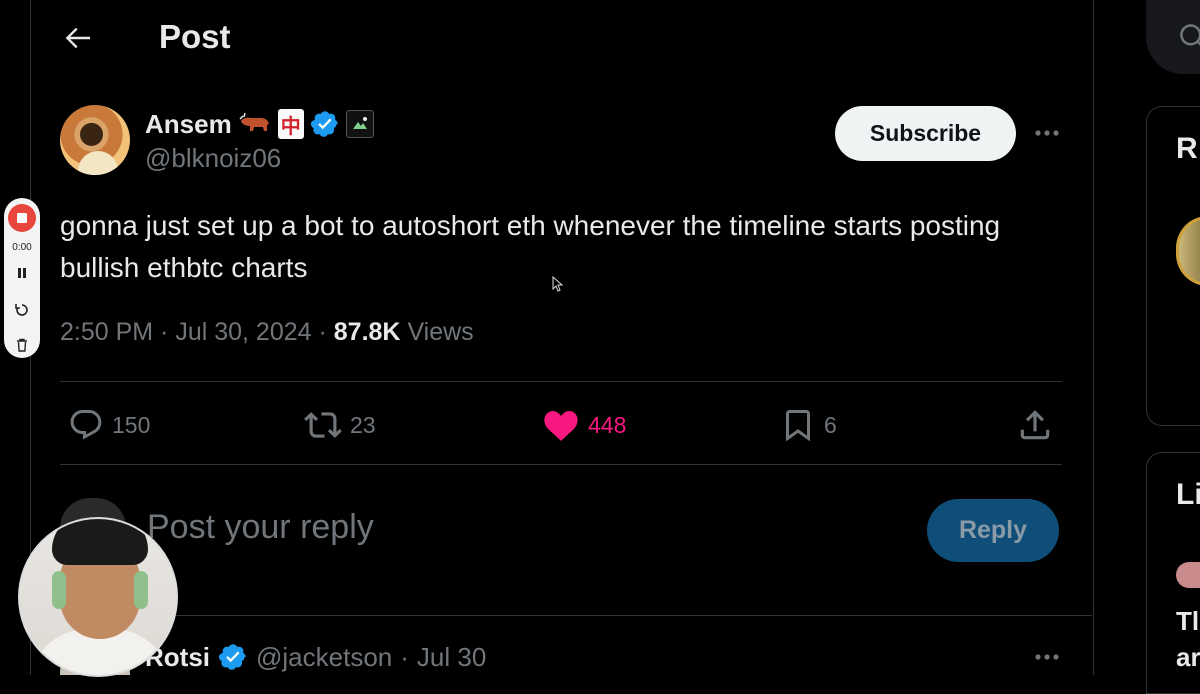  Describe the element at coordinates (22, 310) in the screenshot. I see `restart-icon` at that location.